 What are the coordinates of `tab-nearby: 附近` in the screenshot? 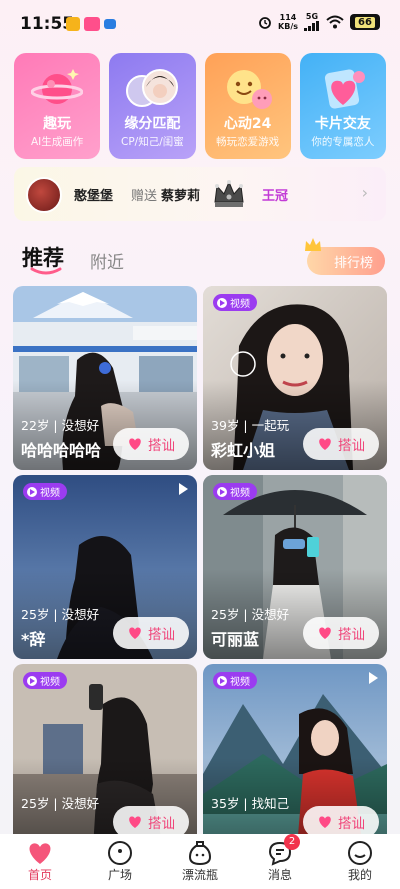 It's located at (107, 260).